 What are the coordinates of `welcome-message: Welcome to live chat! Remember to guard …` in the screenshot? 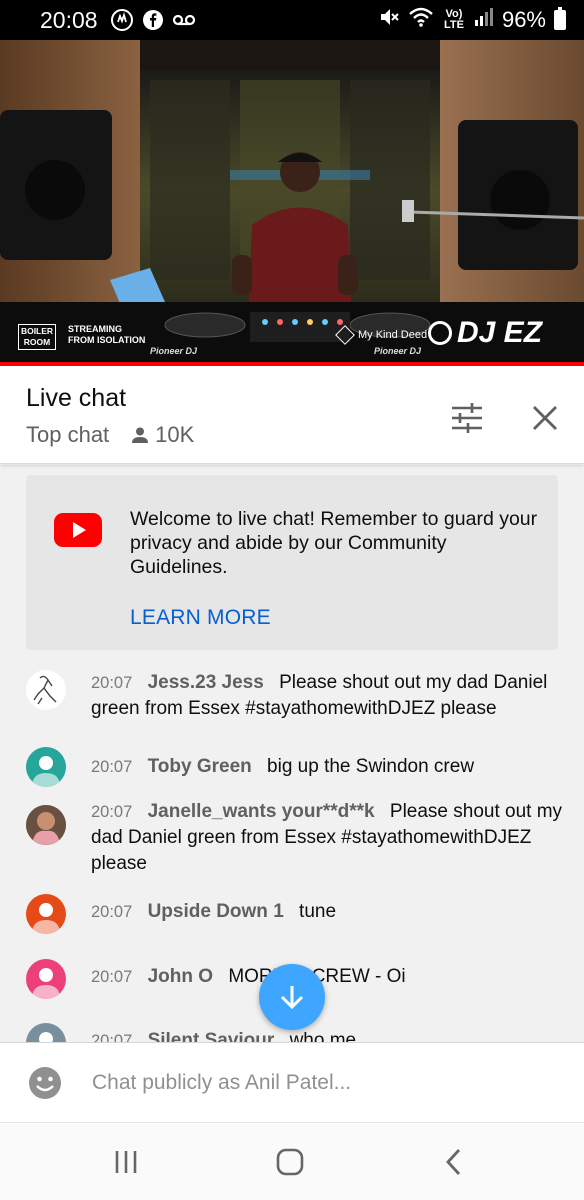 It's located at (334, 543).